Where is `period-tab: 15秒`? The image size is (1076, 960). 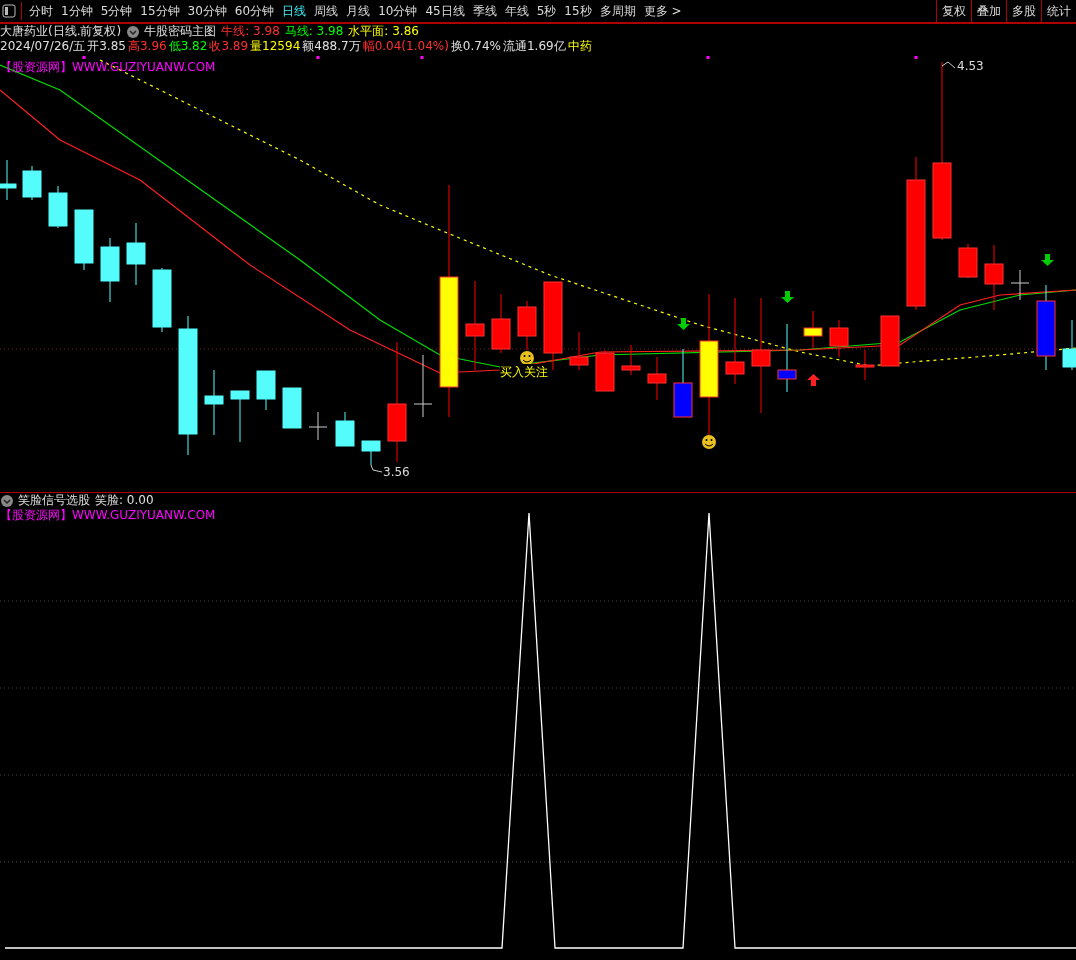 period-tab: 15秒 is located at coordinates (578, 11).